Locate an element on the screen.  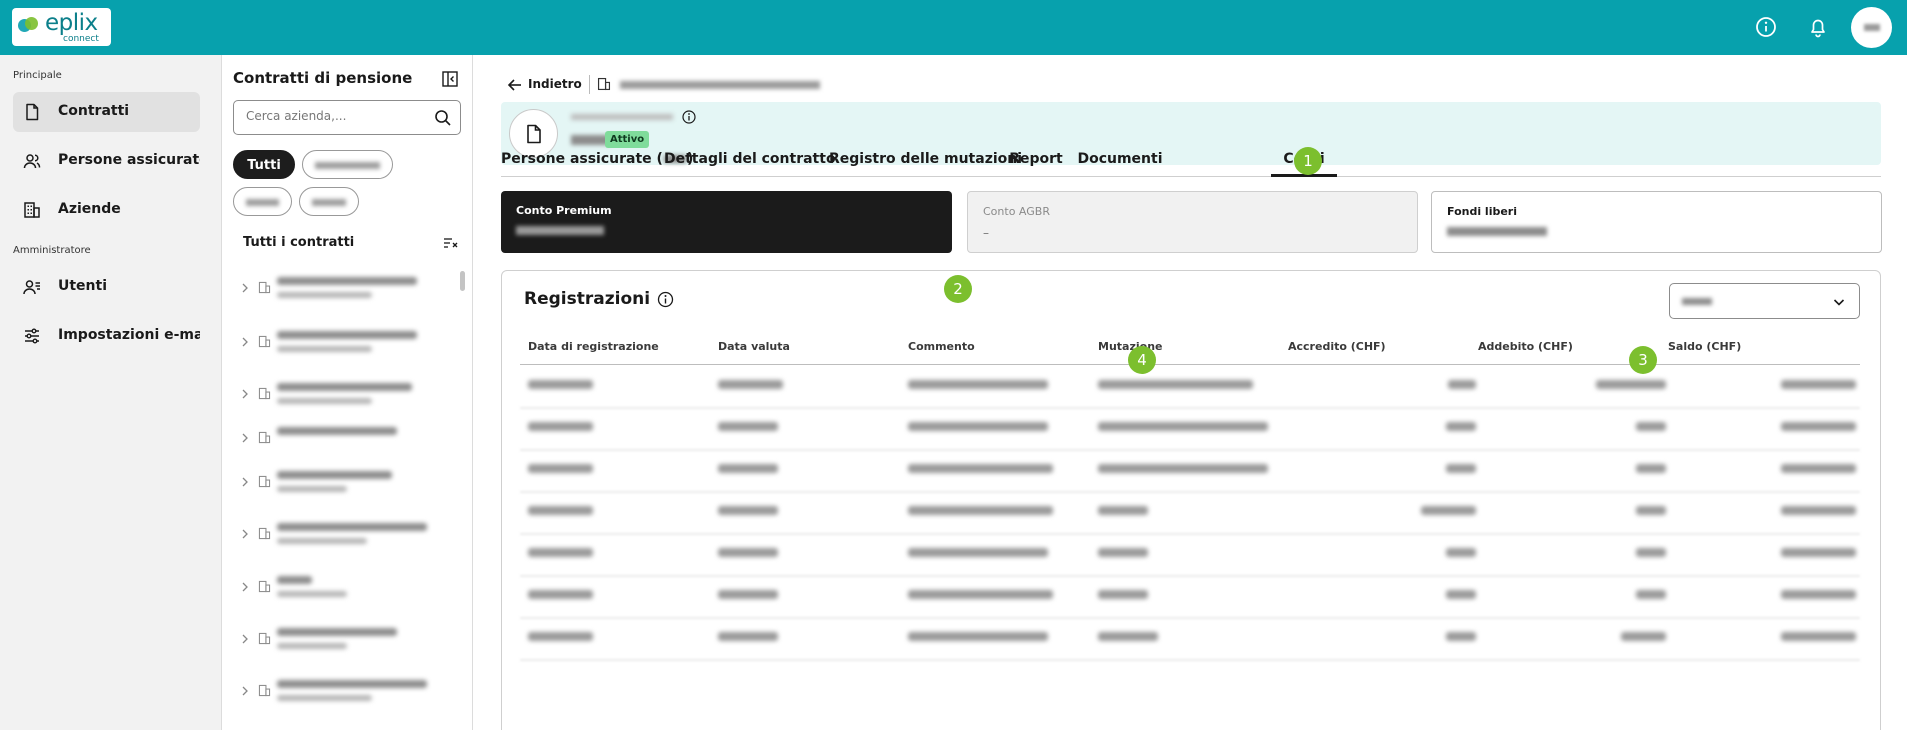
chip-label: Tutti is located at coordinates (264, 165).